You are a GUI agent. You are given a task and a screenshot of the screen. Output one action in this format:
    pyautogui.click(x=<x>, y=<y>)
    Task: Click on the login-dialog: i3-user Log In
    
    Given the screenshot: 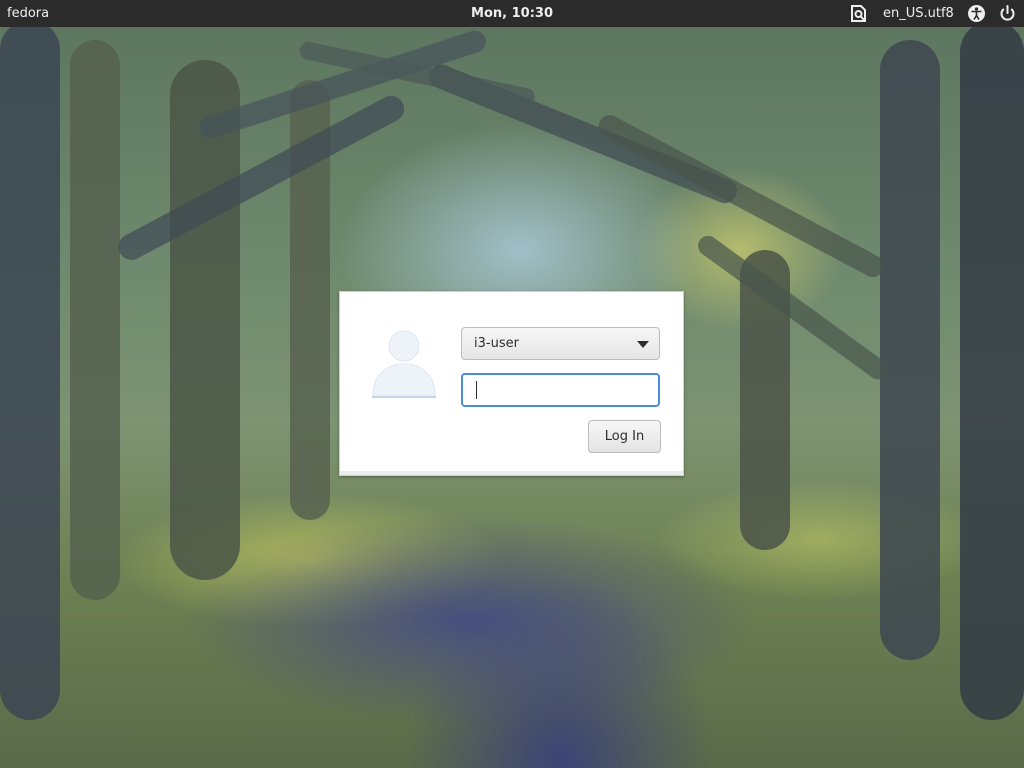 What is the action you would take?
    pyautogui.click(x=511, y=383)
    